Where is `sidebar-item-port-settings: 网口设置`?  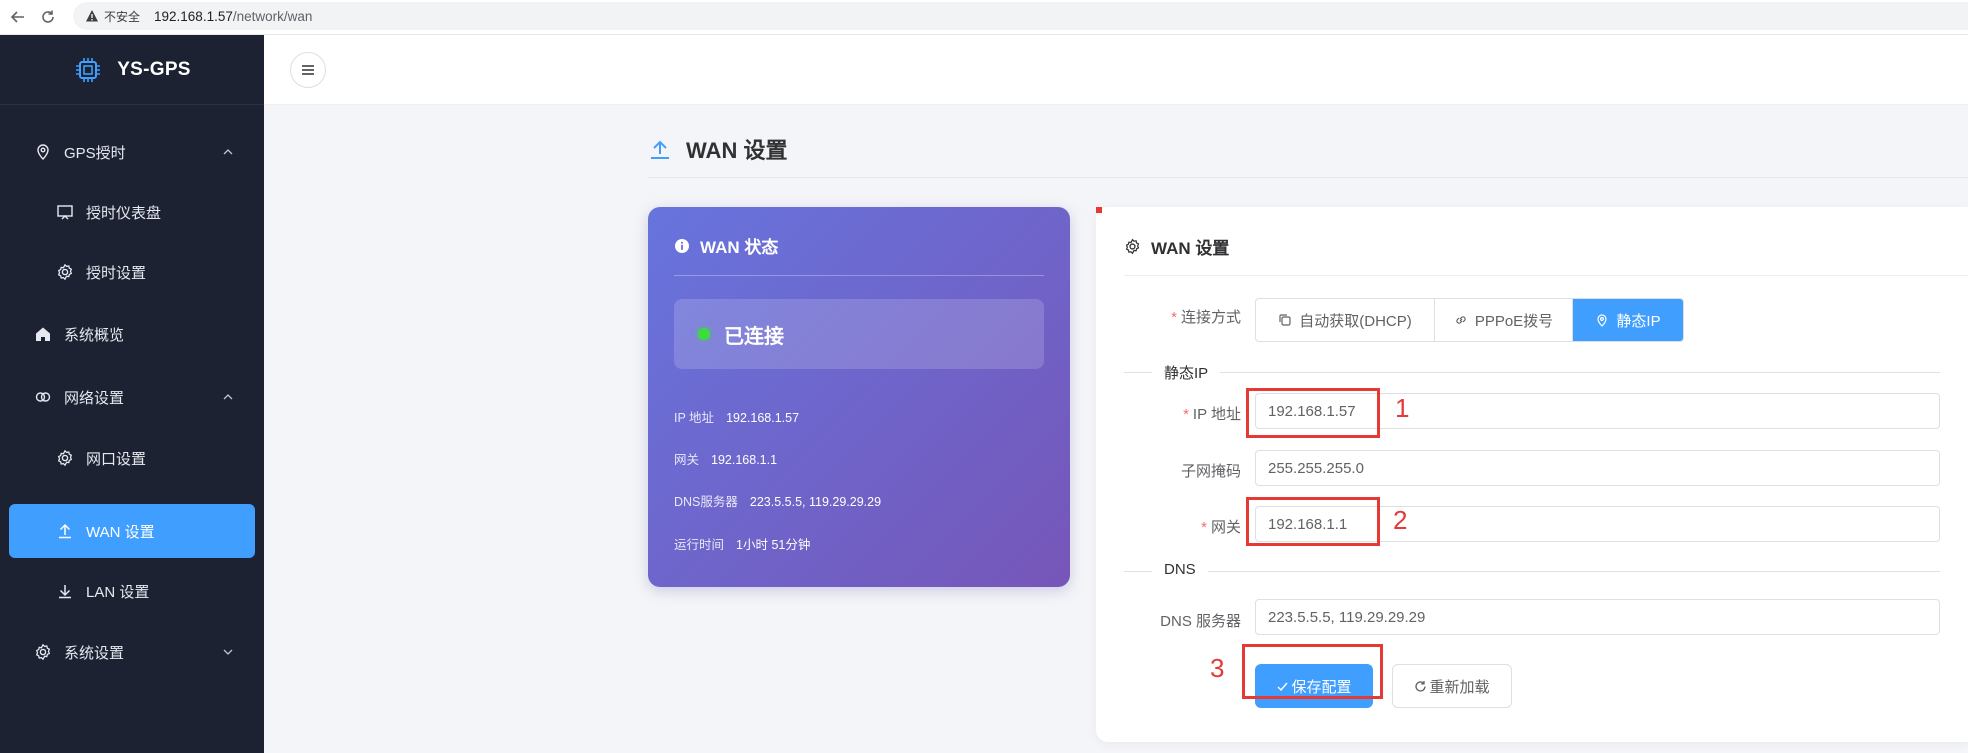
sidebar-item-port-settings: 网口设置 is located at coordinates (132, 458).